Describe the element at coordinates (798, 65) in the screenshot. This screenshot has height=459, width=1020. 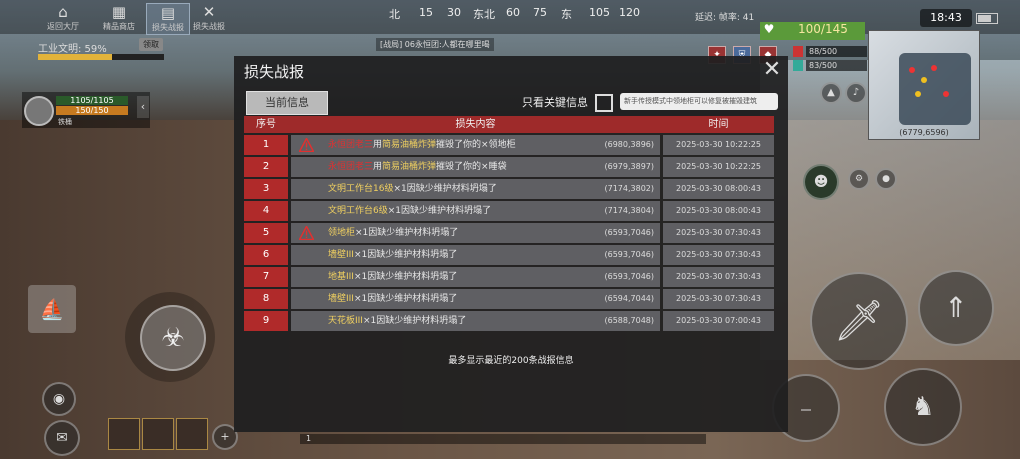
I see `water-icon` at that location.